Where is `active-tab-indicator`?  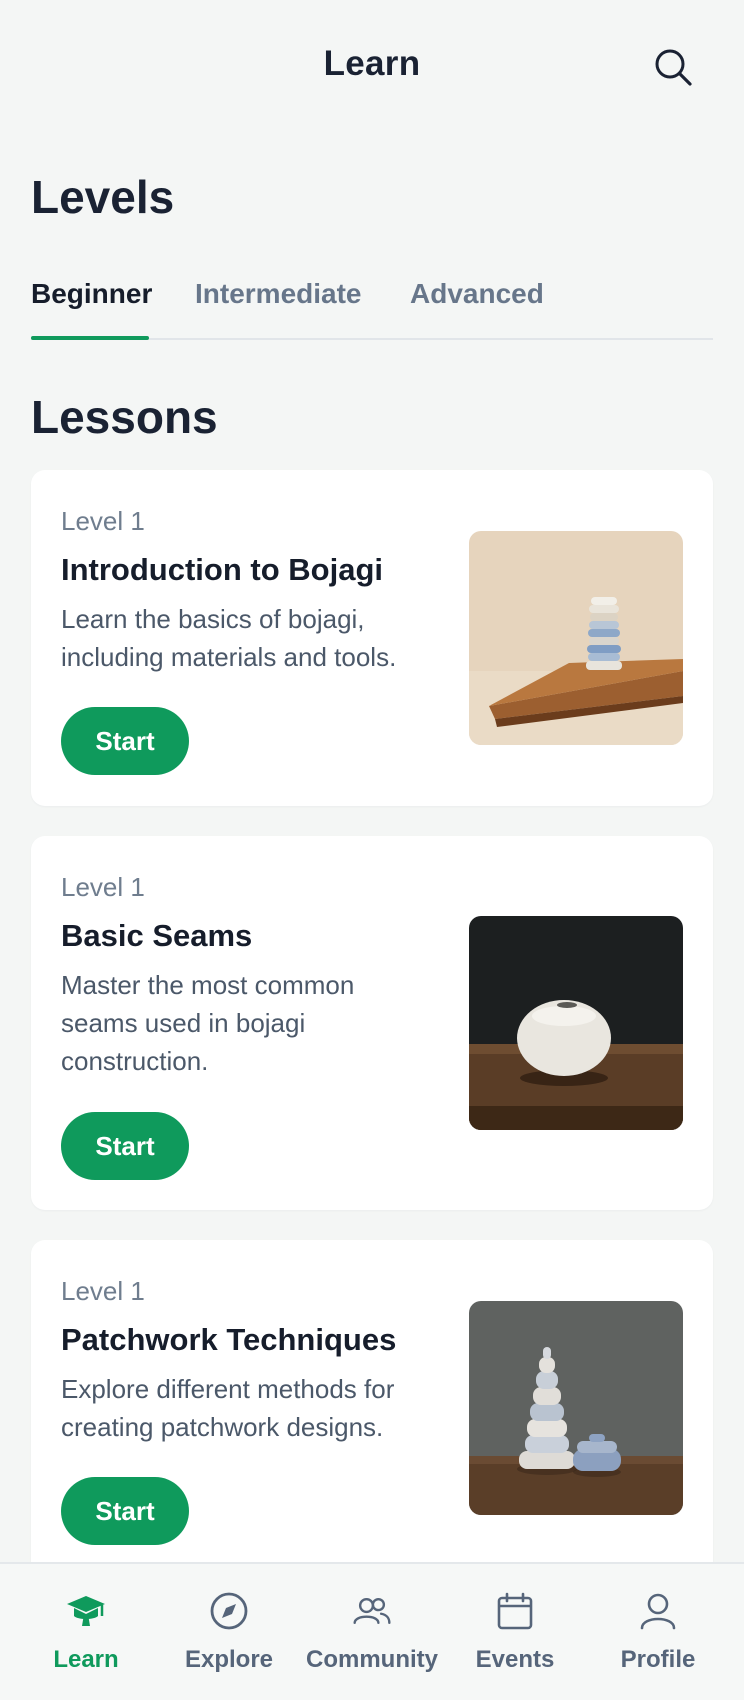 active-tab-indicator is located at coordinates (90, 338).